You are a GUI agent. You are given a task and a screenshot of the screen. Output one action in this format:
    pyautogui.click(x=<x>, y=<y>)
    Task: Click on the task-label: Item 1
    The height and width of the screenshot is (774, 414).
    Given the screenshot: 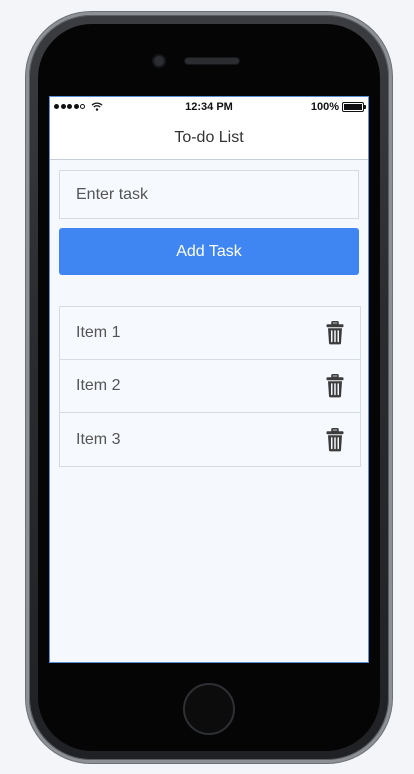 What is the action you would take?
    pyautogui.click(x=98, y=332)
    